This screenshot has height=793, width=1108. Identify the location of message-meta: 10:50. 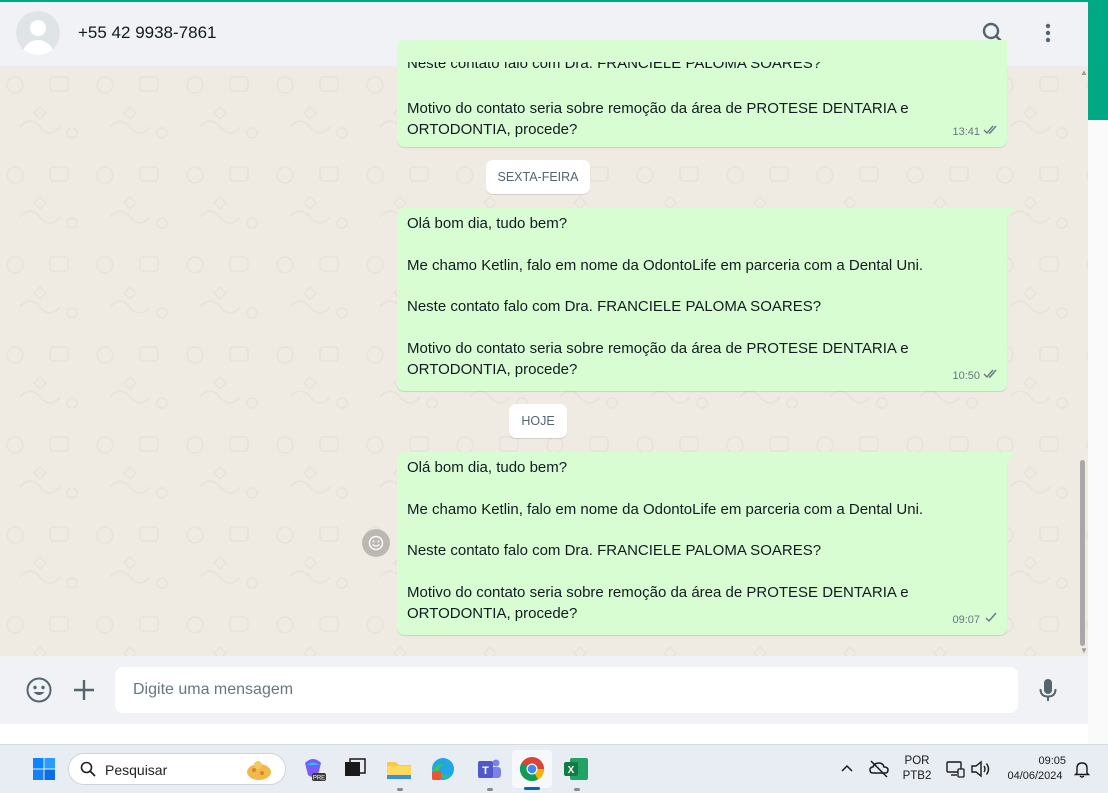
(975, 376).